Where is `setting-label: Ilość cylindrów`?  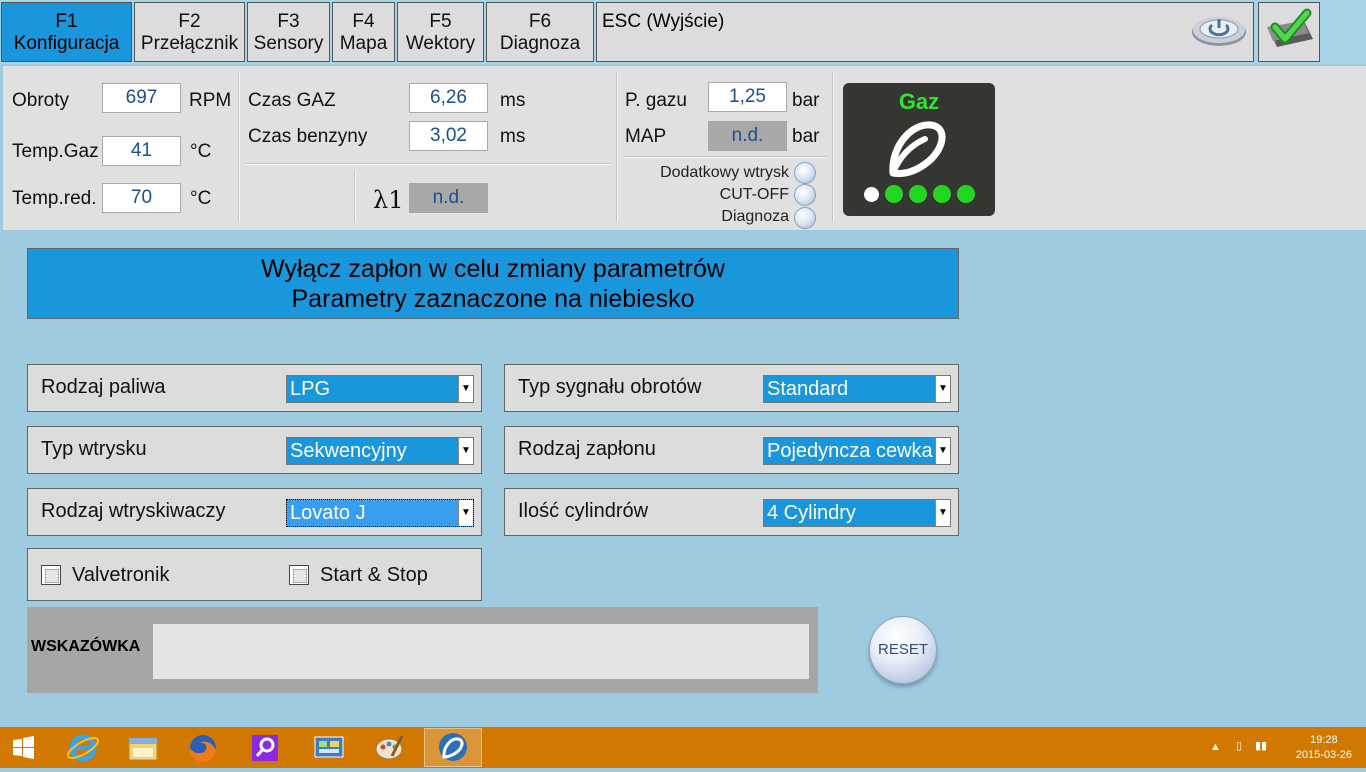 setting-label: Ilość cylindrów is located at coordinates (583, 511).